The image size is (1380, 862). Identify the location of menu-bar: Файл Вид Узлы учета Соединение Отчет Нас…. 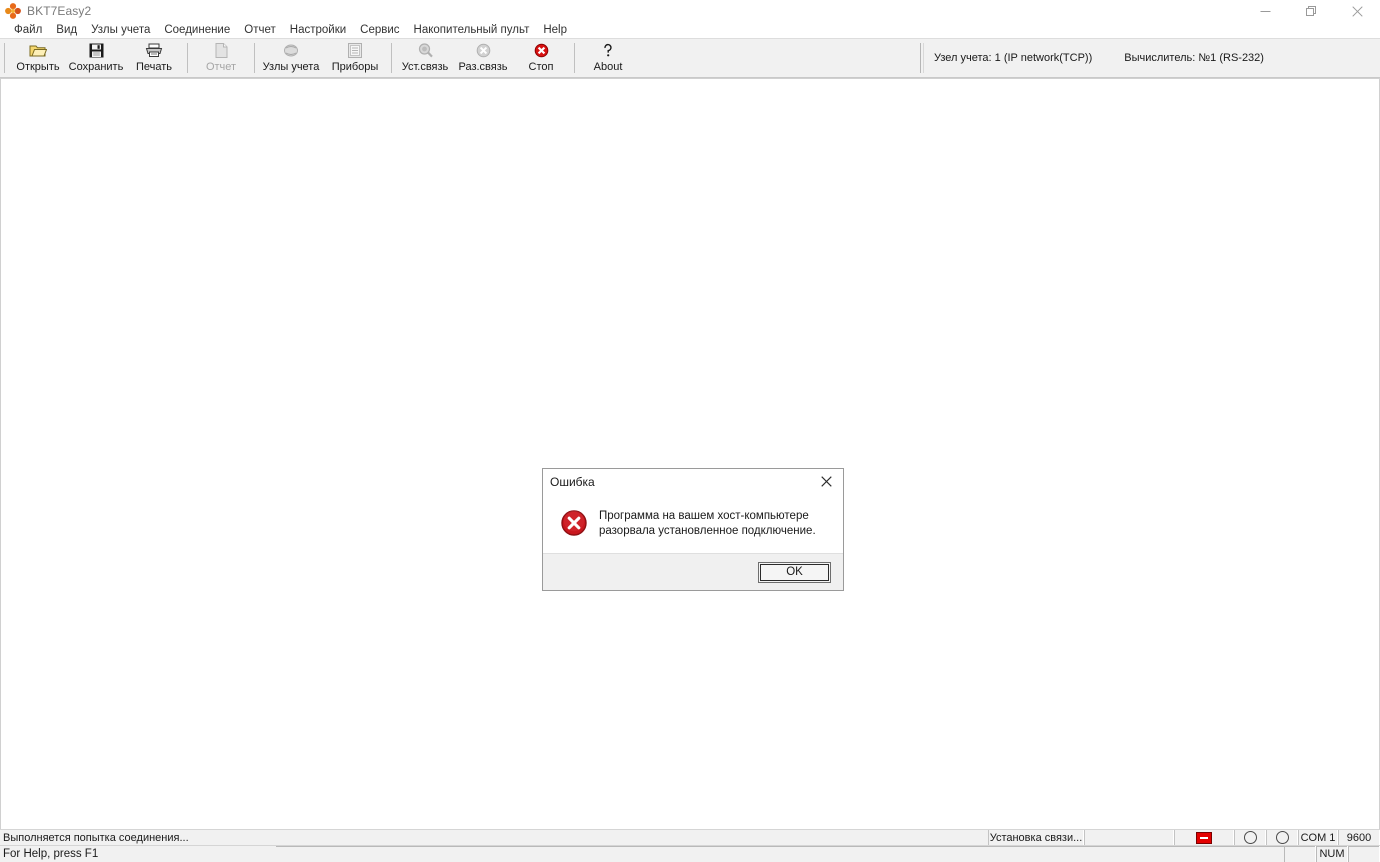
(690, 30).